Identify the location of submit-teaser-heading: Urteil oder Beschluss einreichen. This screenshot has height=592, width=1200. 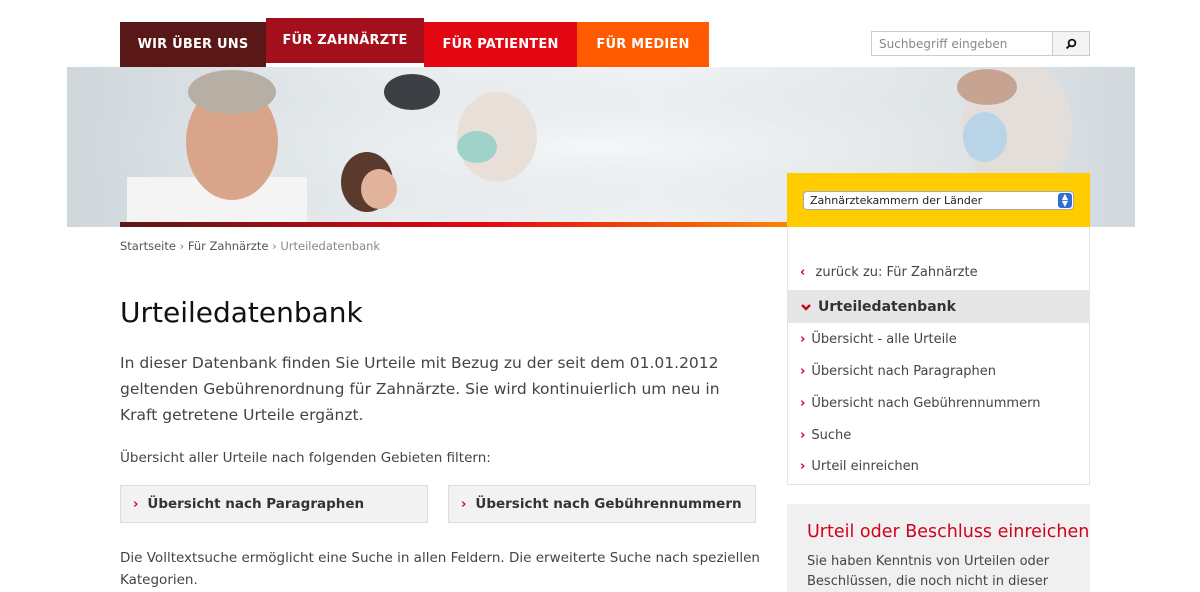
(948, 532).